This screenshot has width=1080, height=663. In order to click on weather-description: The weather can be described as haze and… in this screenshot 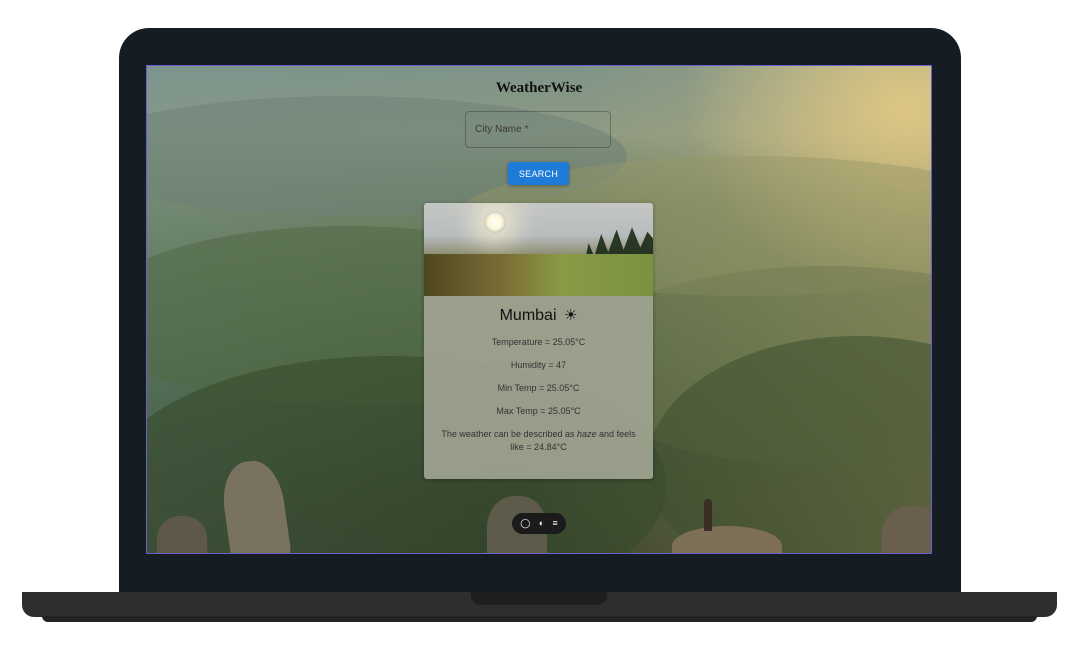, I will do `click(538, 440)`.